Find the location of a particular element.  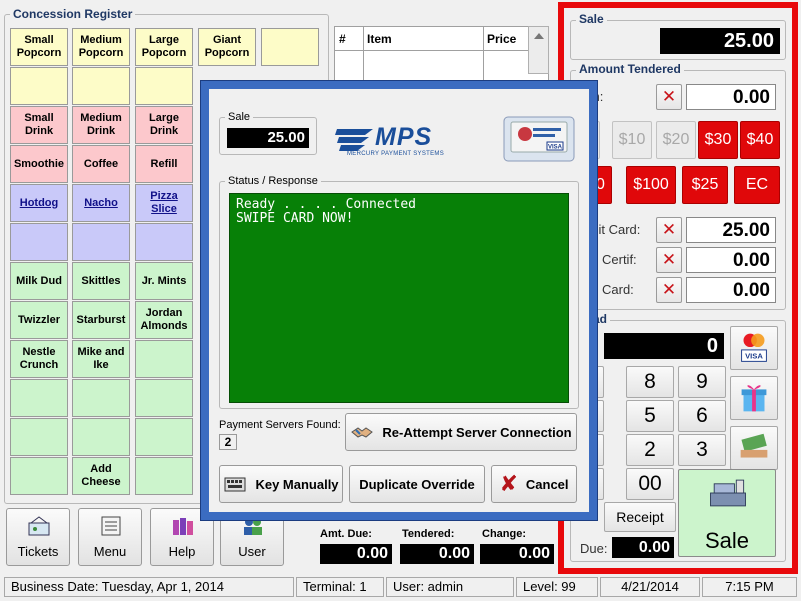

key-2: 2 is located at coordinates (650, 450).